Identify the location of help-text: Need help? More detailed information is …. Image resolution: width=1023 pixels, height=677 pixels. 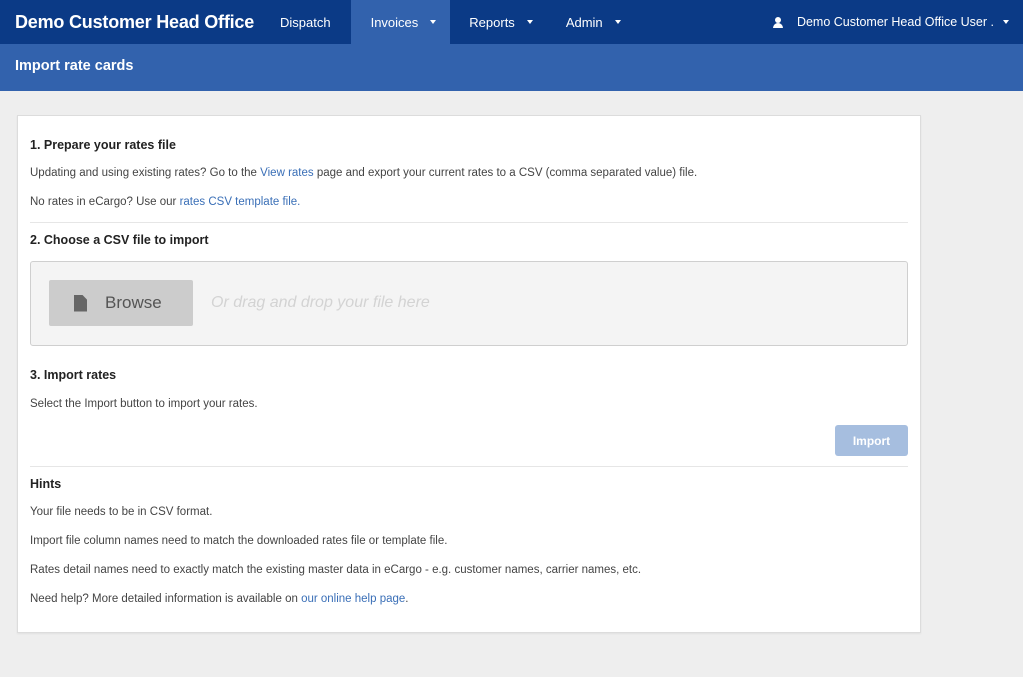
(219, 599).